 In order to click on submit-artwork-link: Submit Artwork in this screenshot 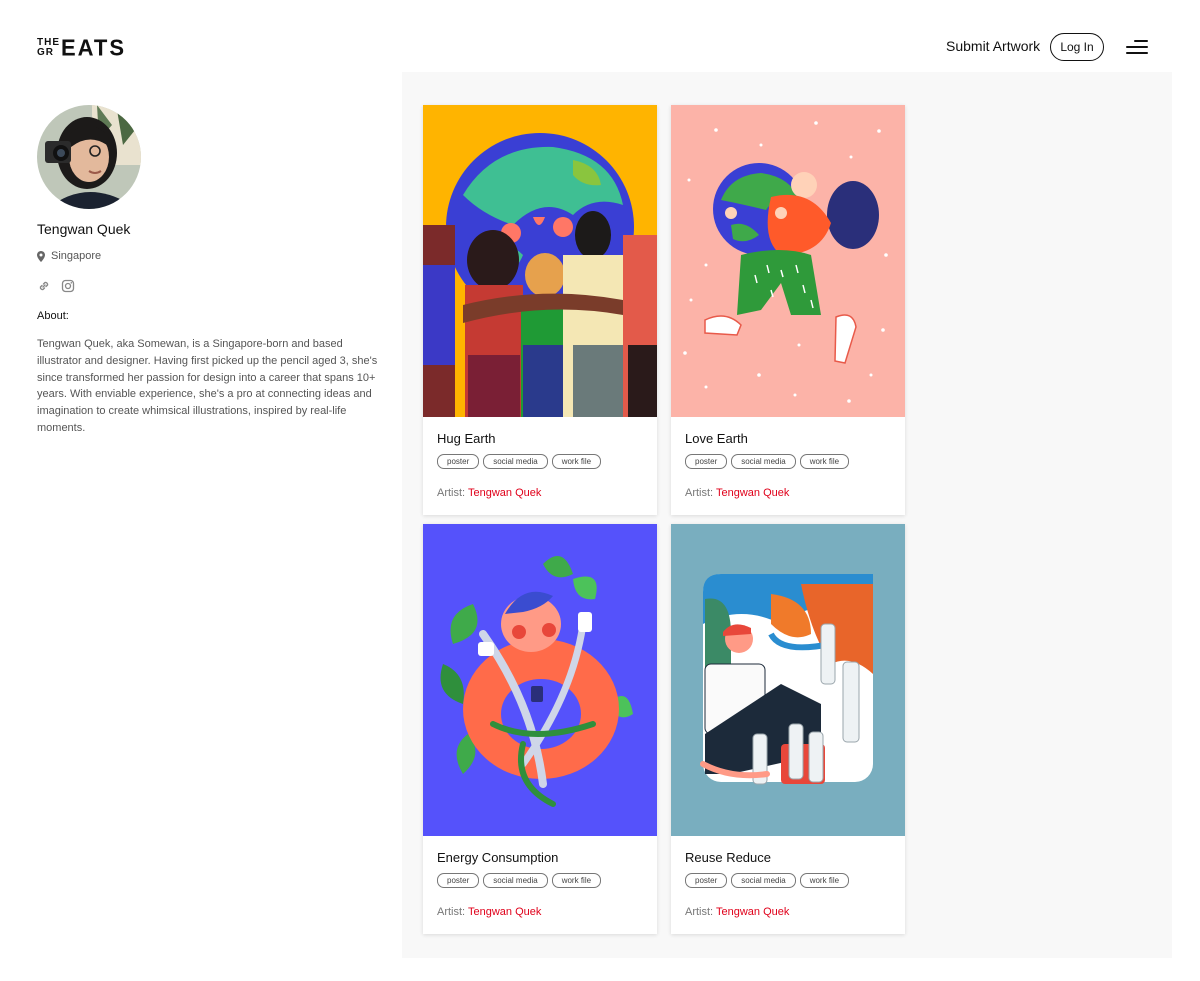, I will do `click(993, 46)`.